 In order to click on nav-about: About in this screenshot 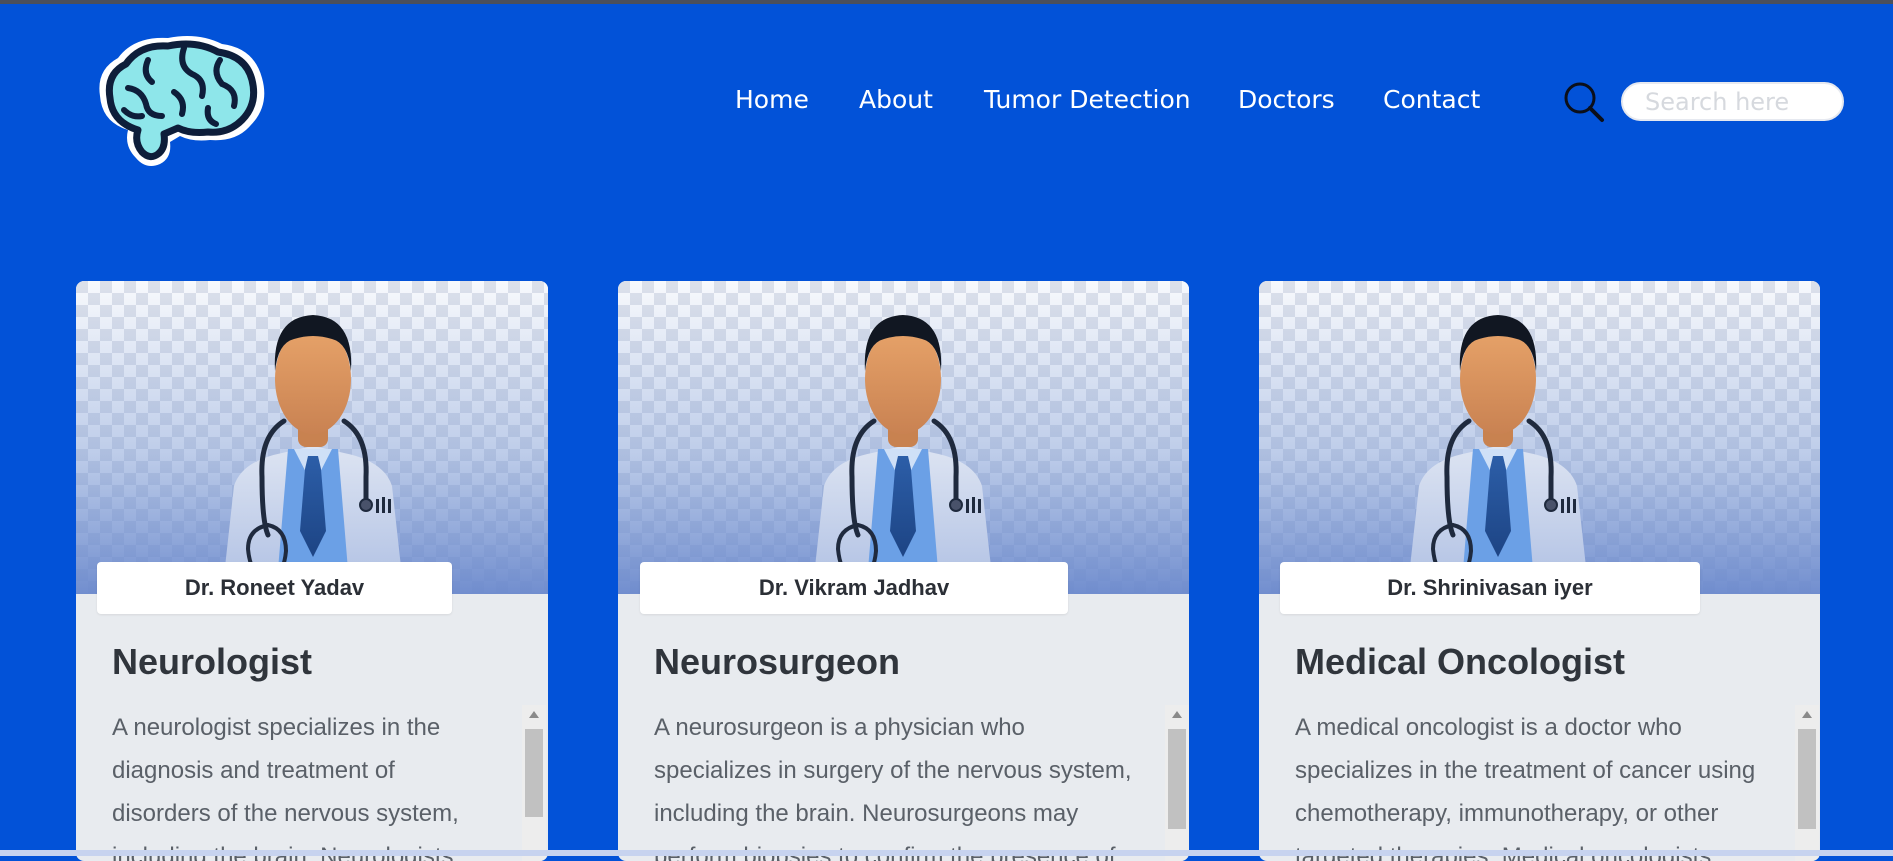, I will do `click(896, 100)`.